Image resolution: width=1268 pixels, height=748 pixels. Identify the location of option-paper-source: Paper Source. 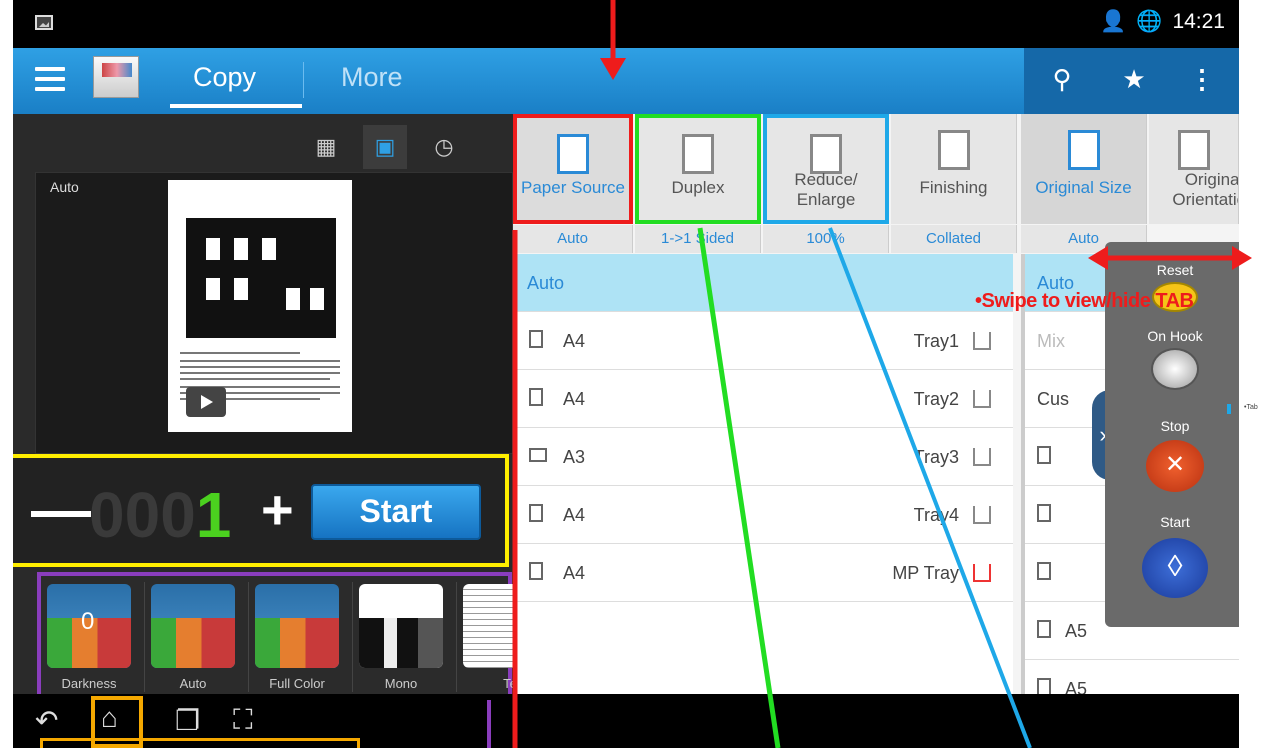
(573, 169).